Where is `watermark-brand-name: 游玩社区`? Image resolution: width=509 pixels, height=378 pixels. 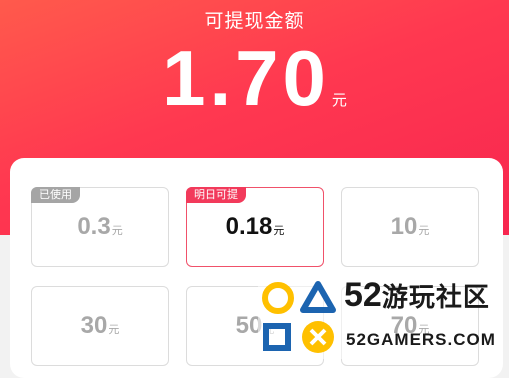 watermark-brand-name: 游玩社区 is located at coordinates (435, 297).